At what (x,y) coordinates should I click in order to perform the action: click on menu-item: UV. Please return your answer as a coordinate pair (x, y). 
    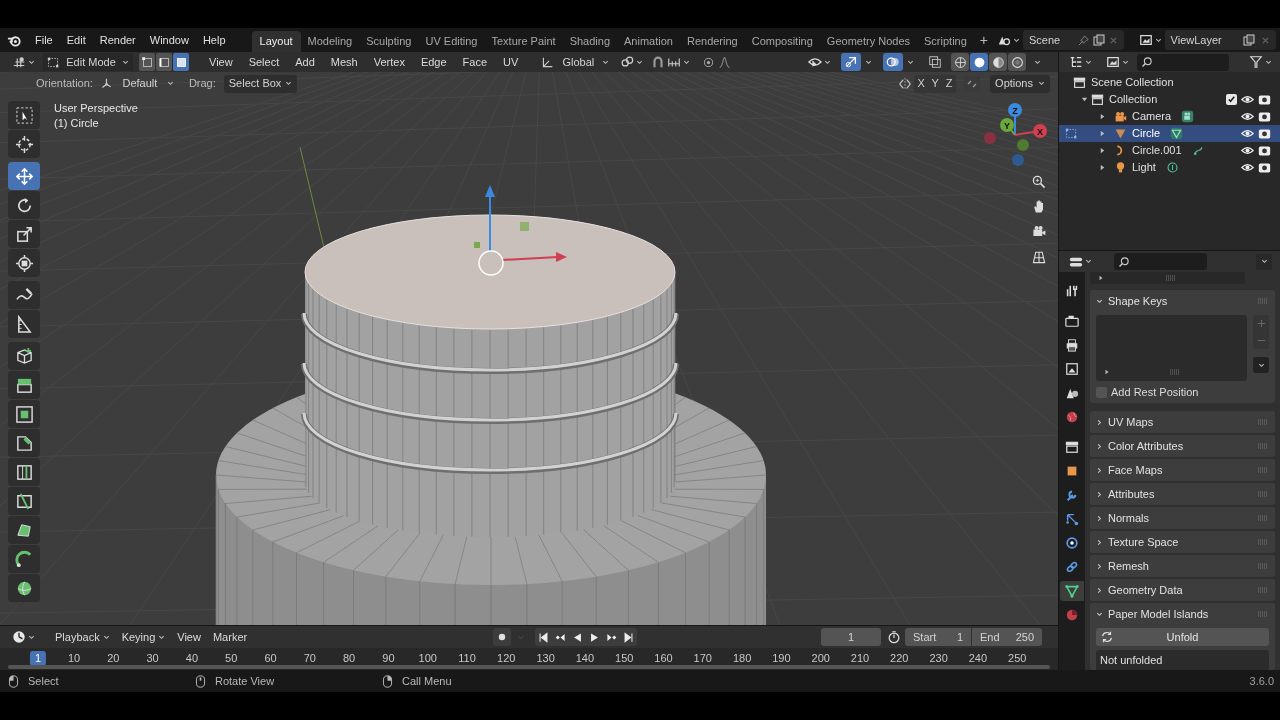
    Looking at the image, I should click on (511, 62).